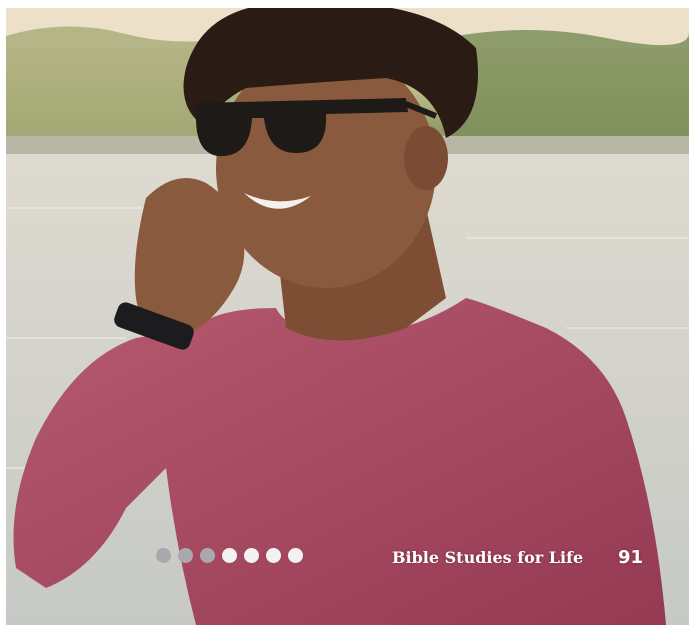  I want to click on page-footer: Bible Studies for Life 91, so click(400, 558).